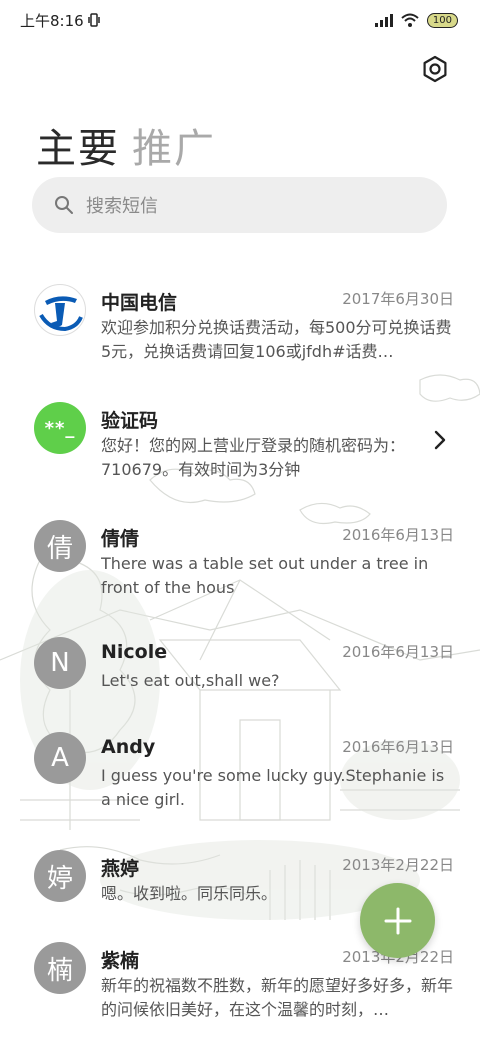 This screenshot has height=1040, width=480. Describe the element at coordinates (130, 421) in the screenshot. I see `conversation-name: 验证码` at that location.